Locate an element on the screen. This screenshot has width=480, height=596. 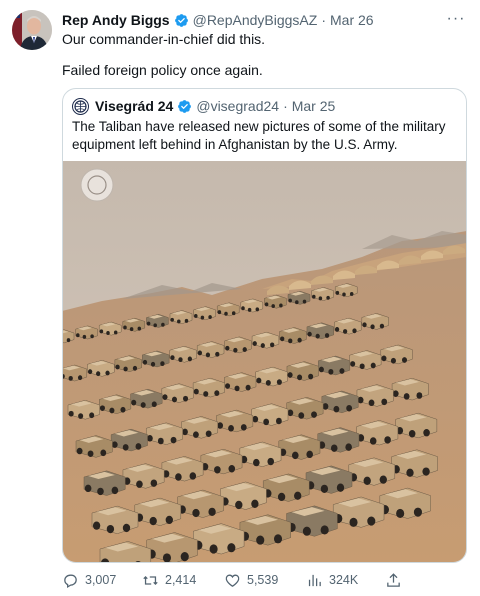
author-handle: @RepAndyBiggsAZ is located at coordinates (255, 20).